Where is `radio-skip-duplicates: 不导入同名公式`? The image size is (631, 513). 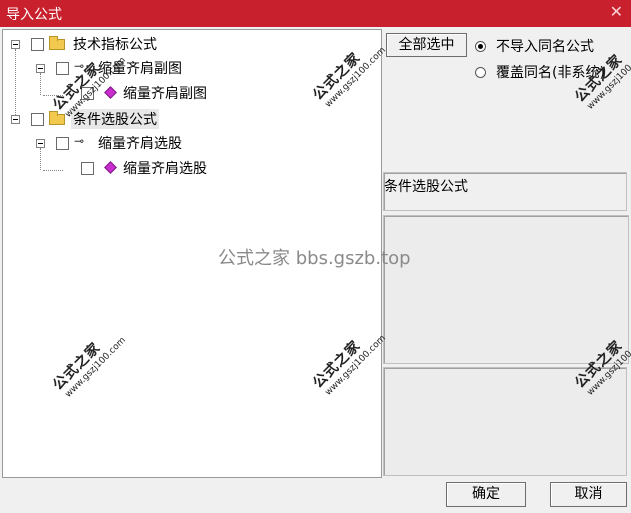
radio-skip-duplicates: 不导入同名公式 is located at coordinates (534, 46).